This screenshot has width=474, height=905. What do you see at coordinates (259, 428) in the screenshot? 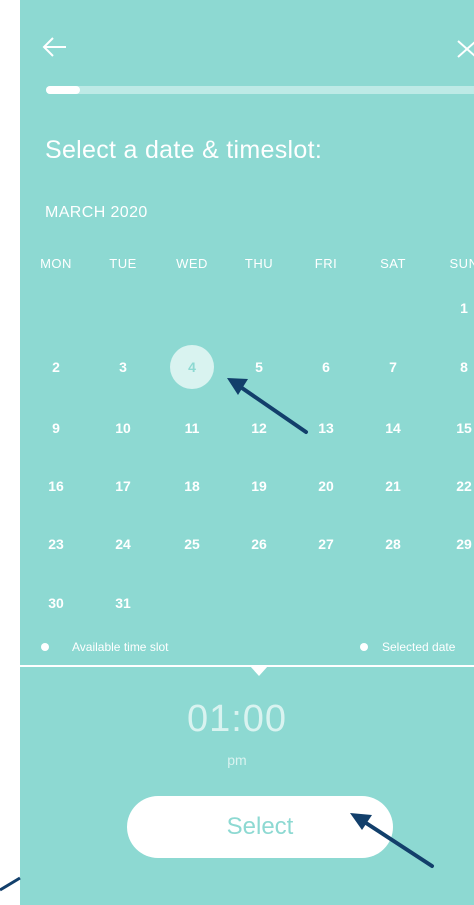
I see `calendar-day: 12` at bounding box center [259, 428].